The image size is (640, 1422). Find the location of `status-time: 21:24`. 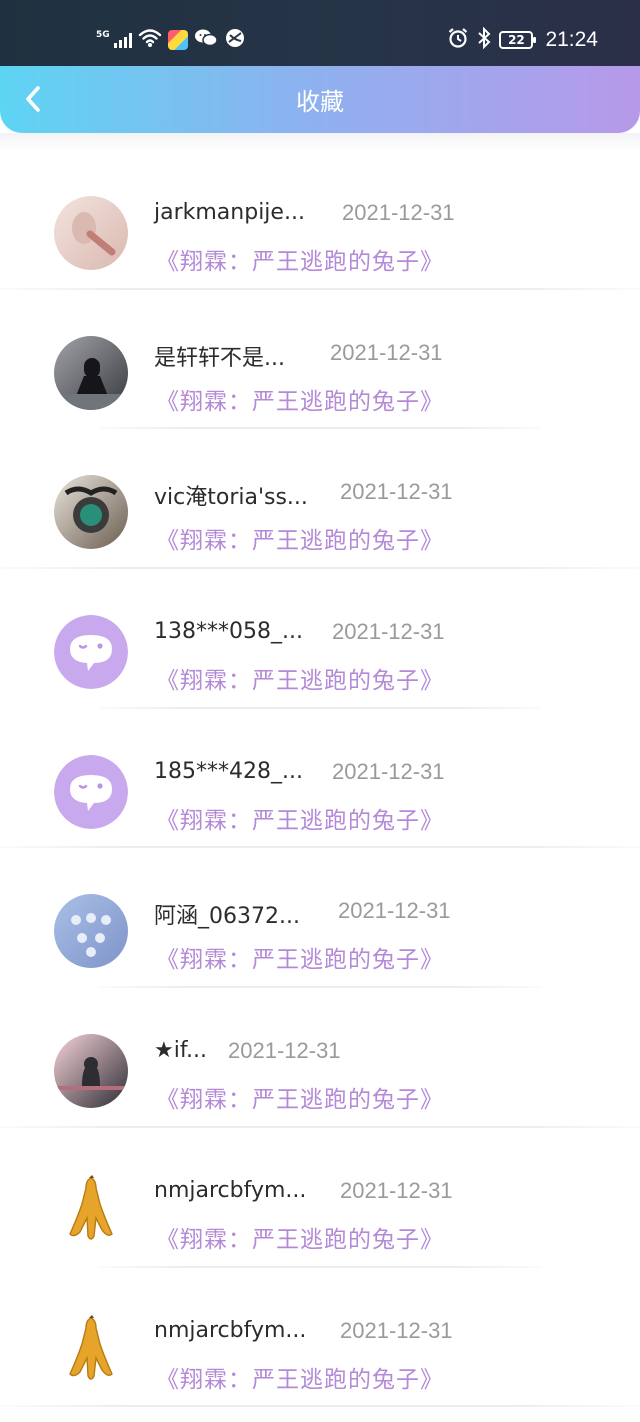

status-time: 21:24 is located at coordinates (571, 39).